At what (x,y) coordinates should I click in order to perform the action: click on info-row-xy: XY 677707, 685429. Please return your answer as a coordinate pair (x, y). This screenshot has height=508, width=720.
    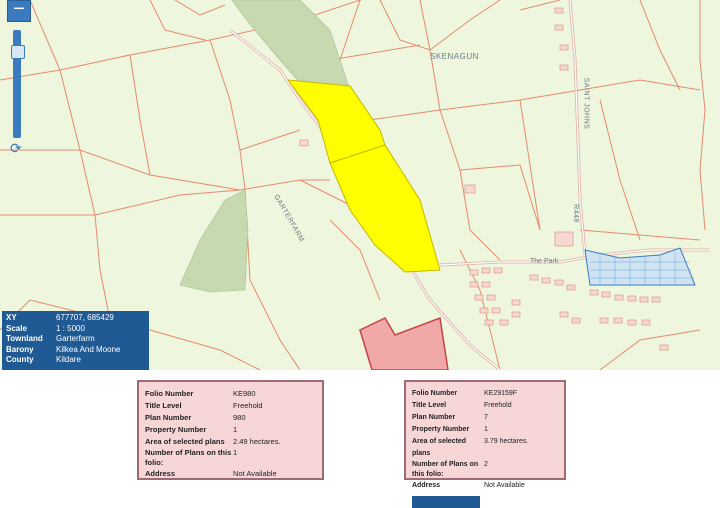
    Looking at the image, I should click on (60, 317).